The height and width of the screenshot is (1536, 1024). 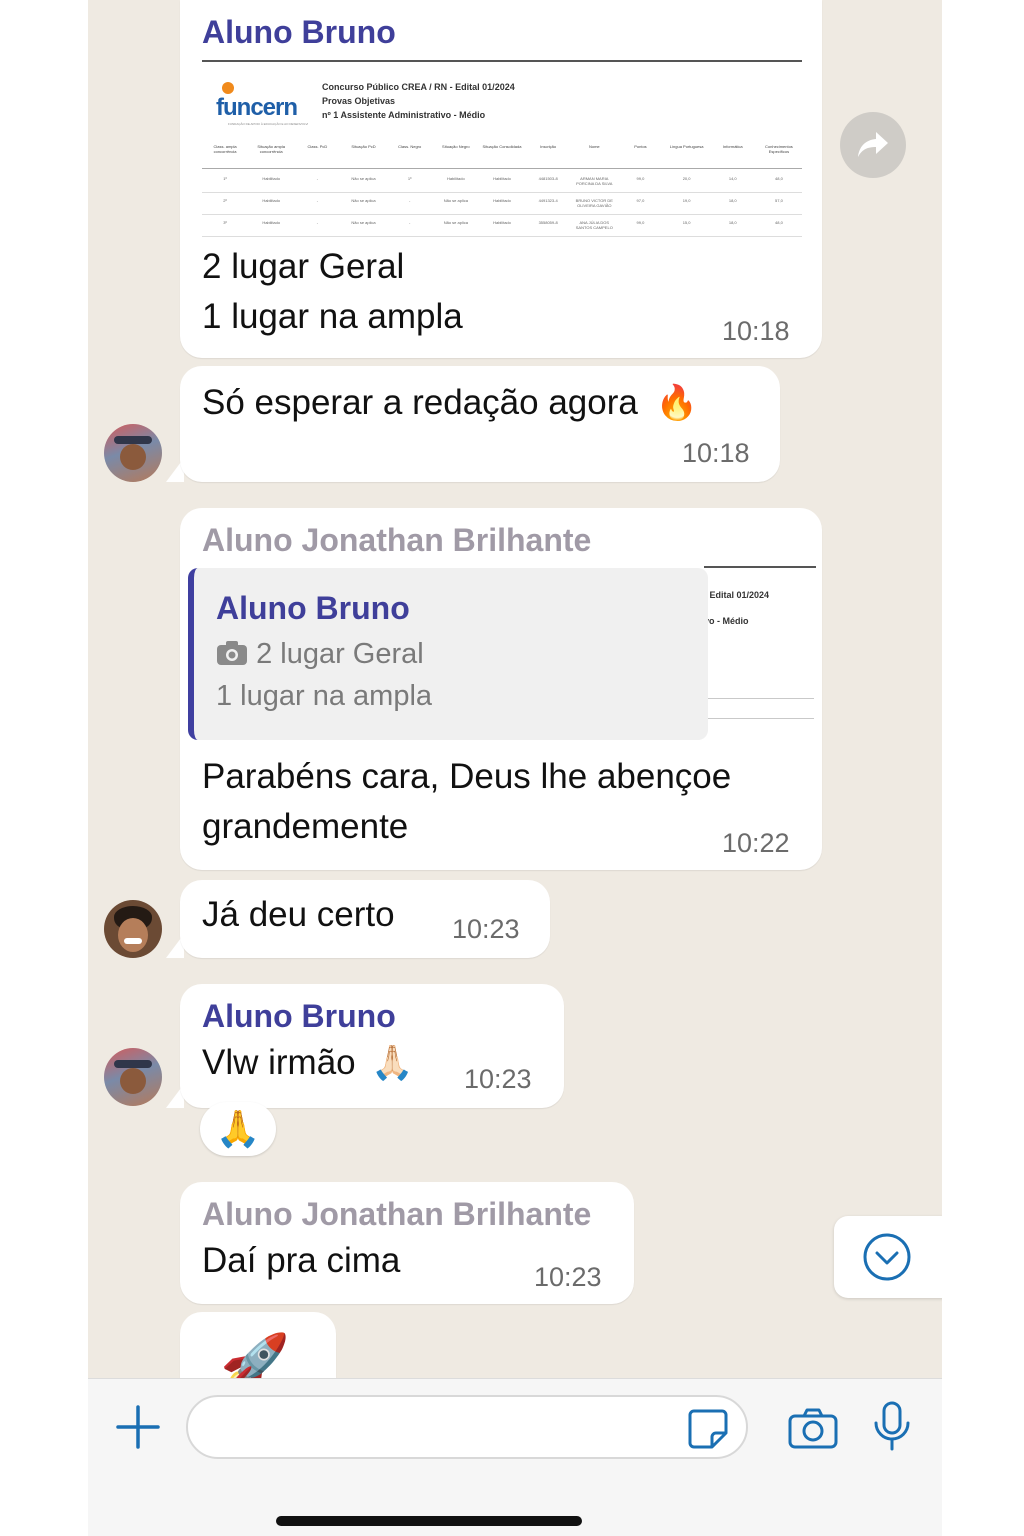 I want to click on table-cell: 14,0, so click(x=732, y=178).